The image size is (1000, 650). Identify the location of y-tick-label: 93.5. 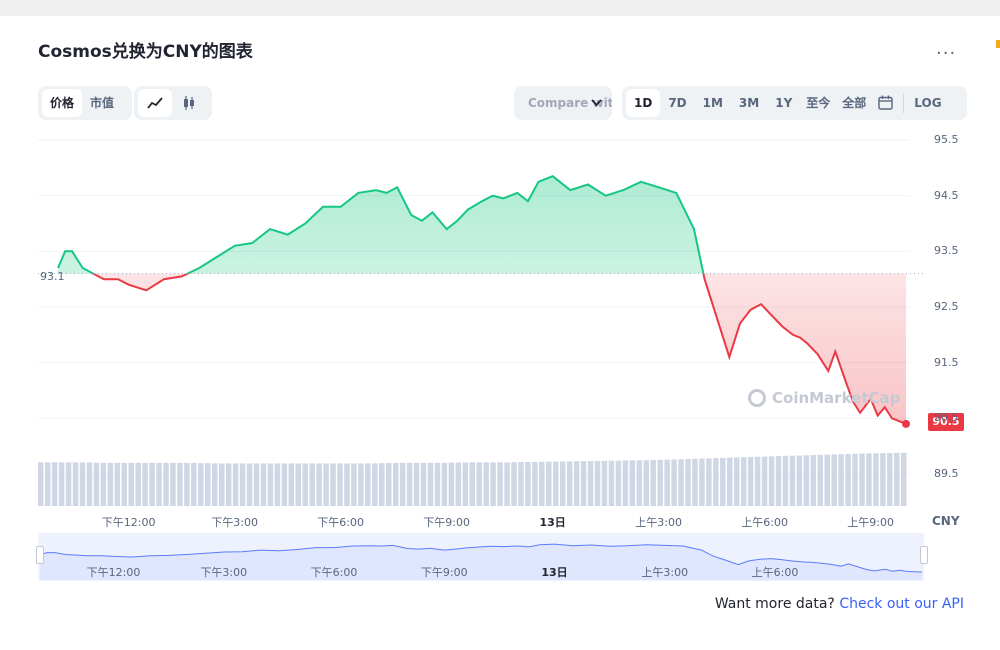
(946, 251).